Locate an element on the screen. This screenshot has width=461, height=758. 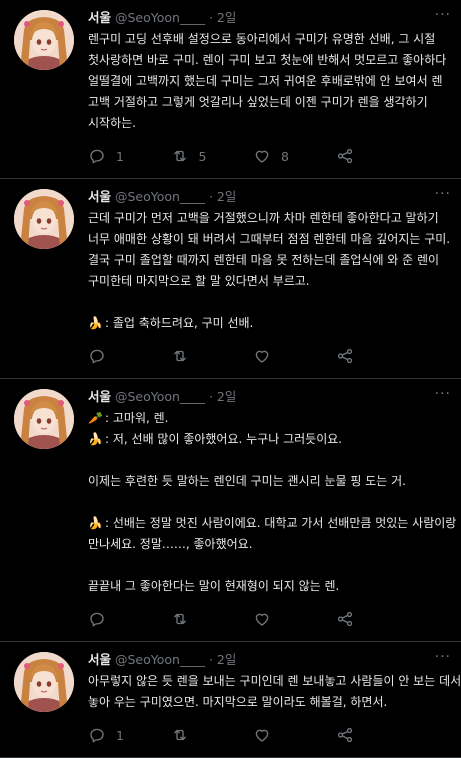
tweet-line: 🍌: 선배는 정말 멋진 사람이에요. 대학교 가서 선배만큼 멋있는 사람이랑 is located at coordinates (272, 523).